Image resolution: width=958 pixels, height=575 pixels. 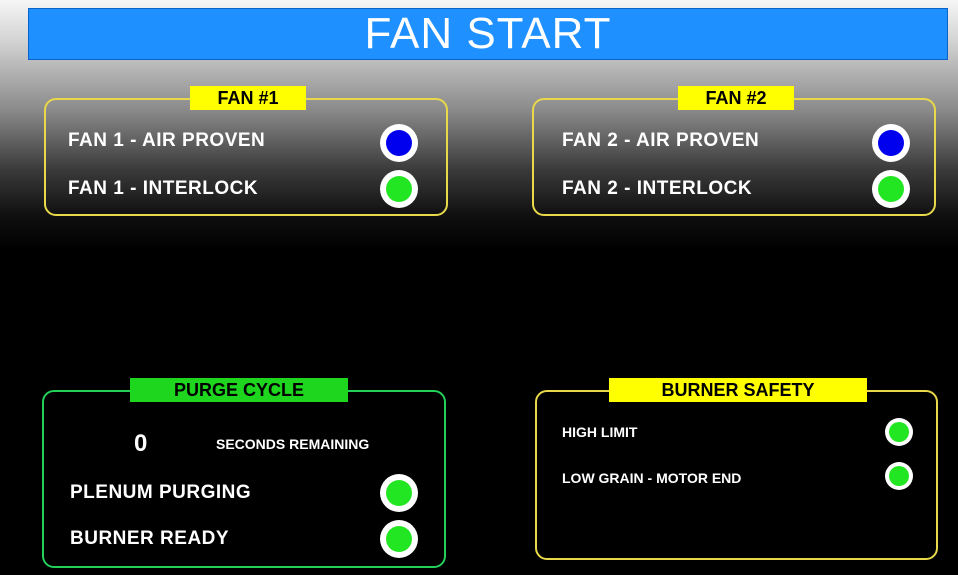 What do you see at coordinates (738, 390) in the screenshot?
I see `burner-safety-panel-label: BURNER SAFETY` at bounding box center [738, 390].